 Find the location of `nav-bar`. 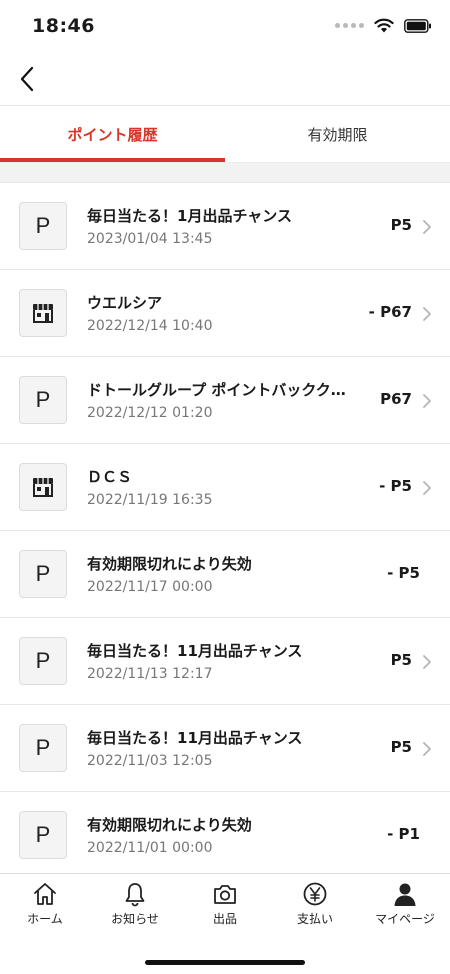

nav-bar is located at coordinates (225, 79).